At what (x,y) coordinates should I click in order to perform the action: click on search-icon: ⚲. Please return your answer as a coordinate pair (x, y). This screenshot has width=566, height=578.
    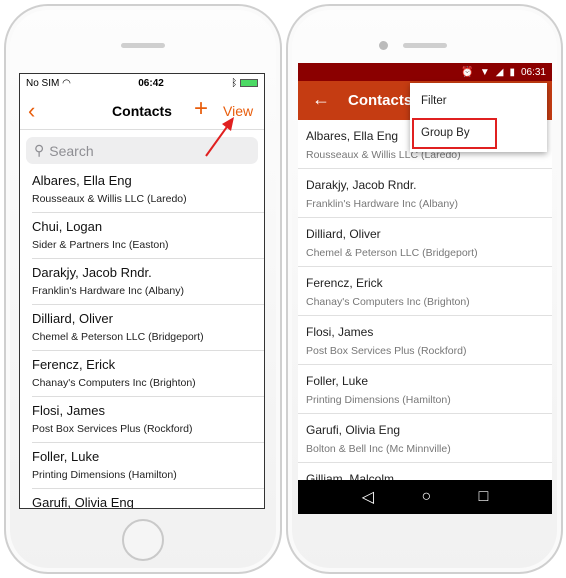
    Looking at the image, I should click on (39, 150).